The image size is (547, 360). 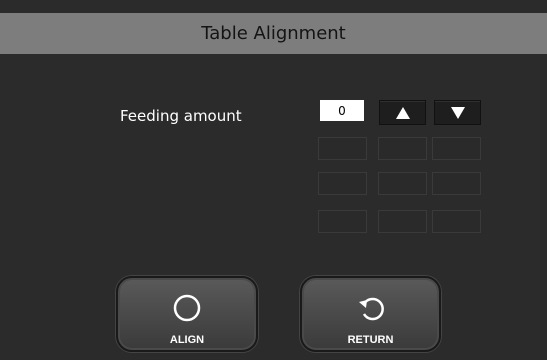 I want to click on return-button: RETURN, so click(x=370, y=314).